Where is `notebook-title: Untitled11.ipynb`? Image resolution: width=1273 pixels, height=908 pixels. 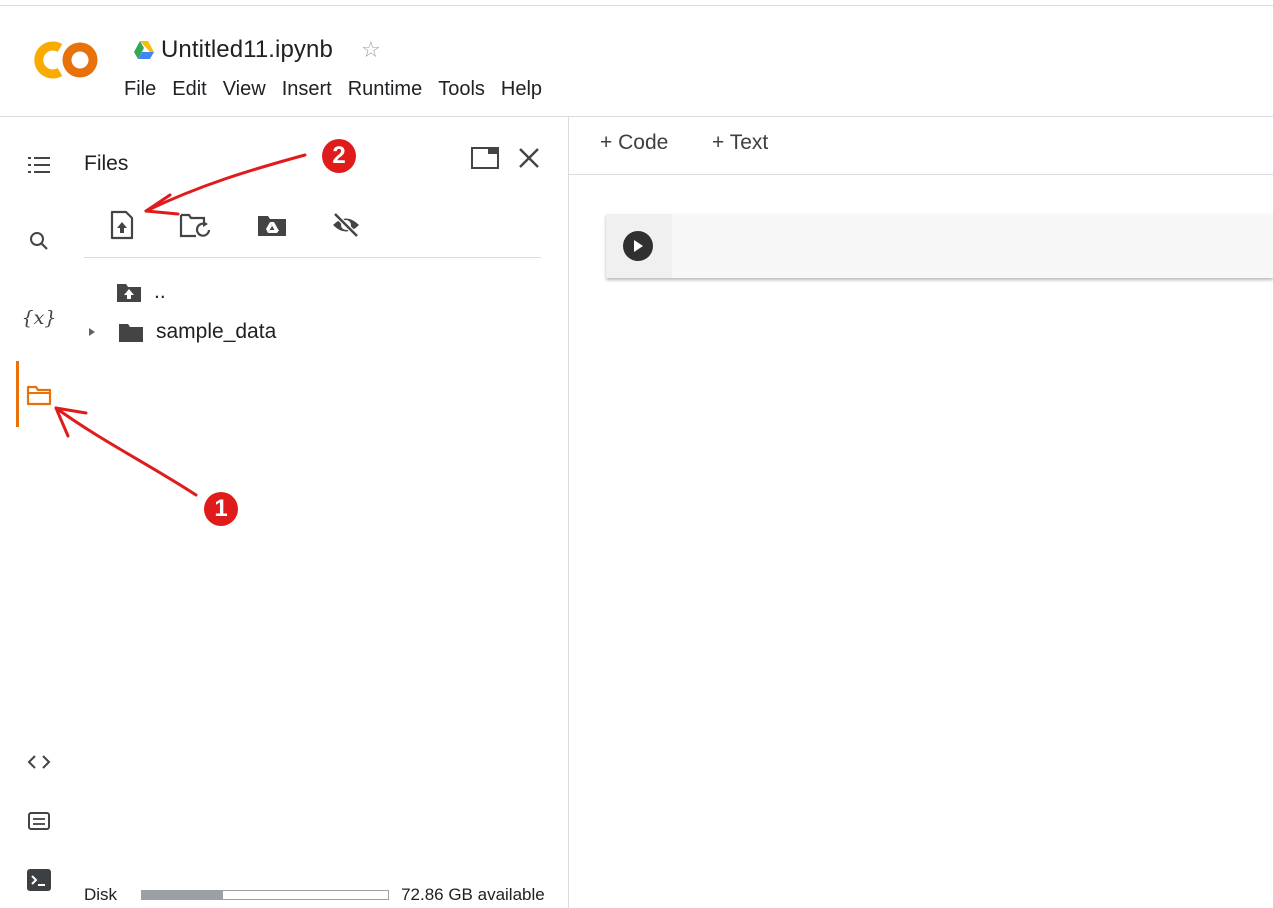 notebook-title: Untitled11.ipynb is located at coordinates (247, 50).